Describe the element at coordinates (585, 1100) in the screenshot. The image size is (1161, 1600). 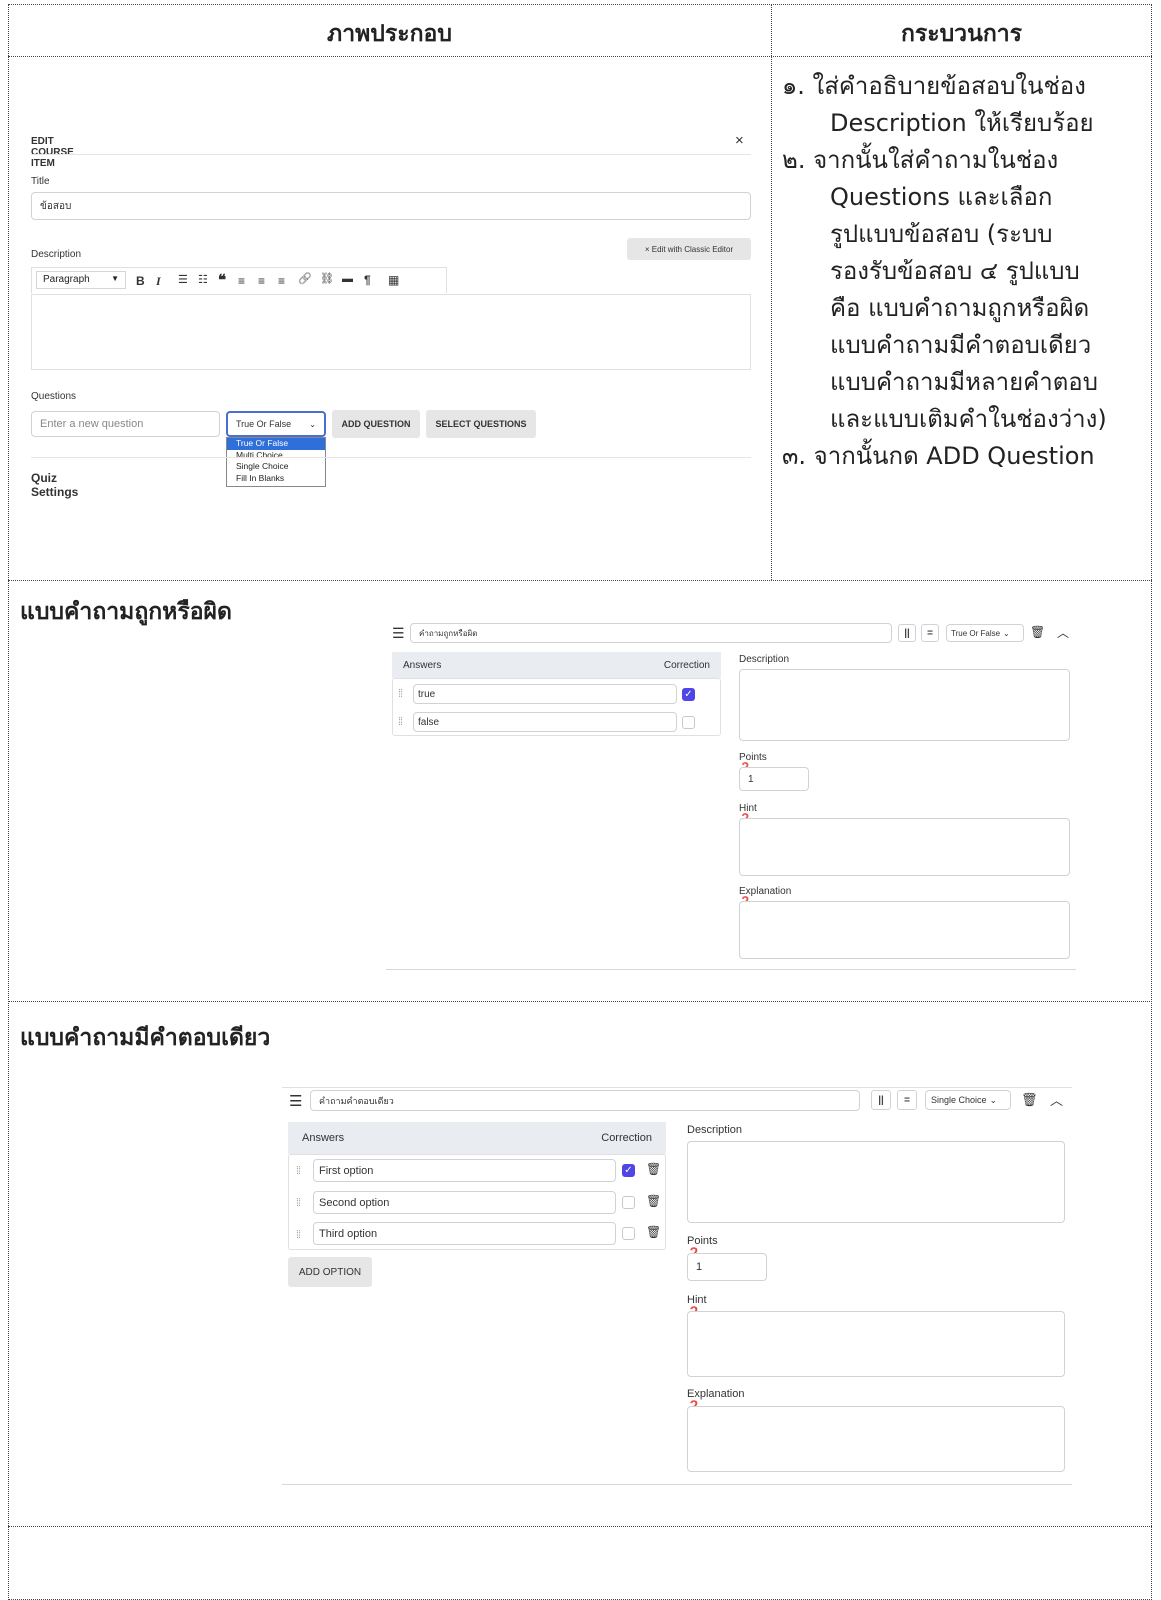
I see `question-title-input: คำถามคำตอบเดียว` at that location.